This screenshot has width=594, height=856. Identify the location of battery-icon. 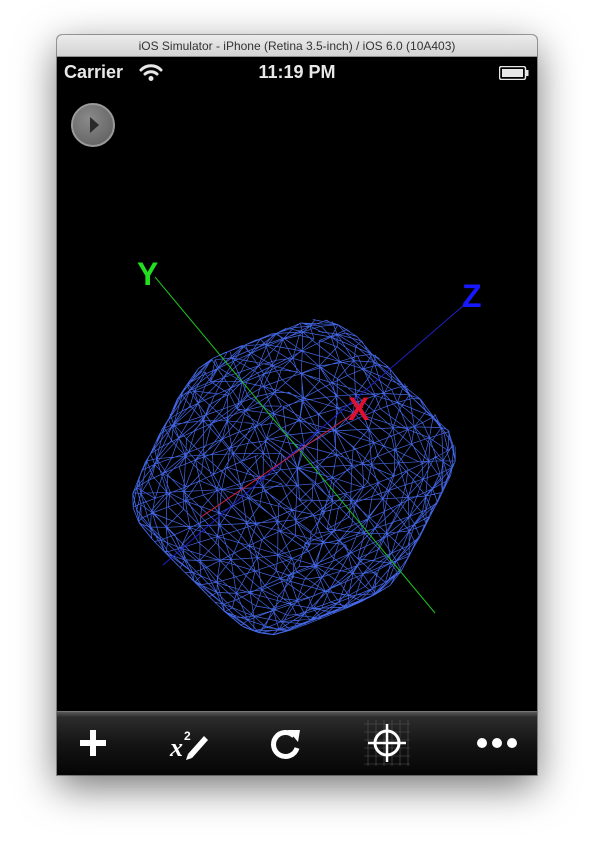
(514, 73).